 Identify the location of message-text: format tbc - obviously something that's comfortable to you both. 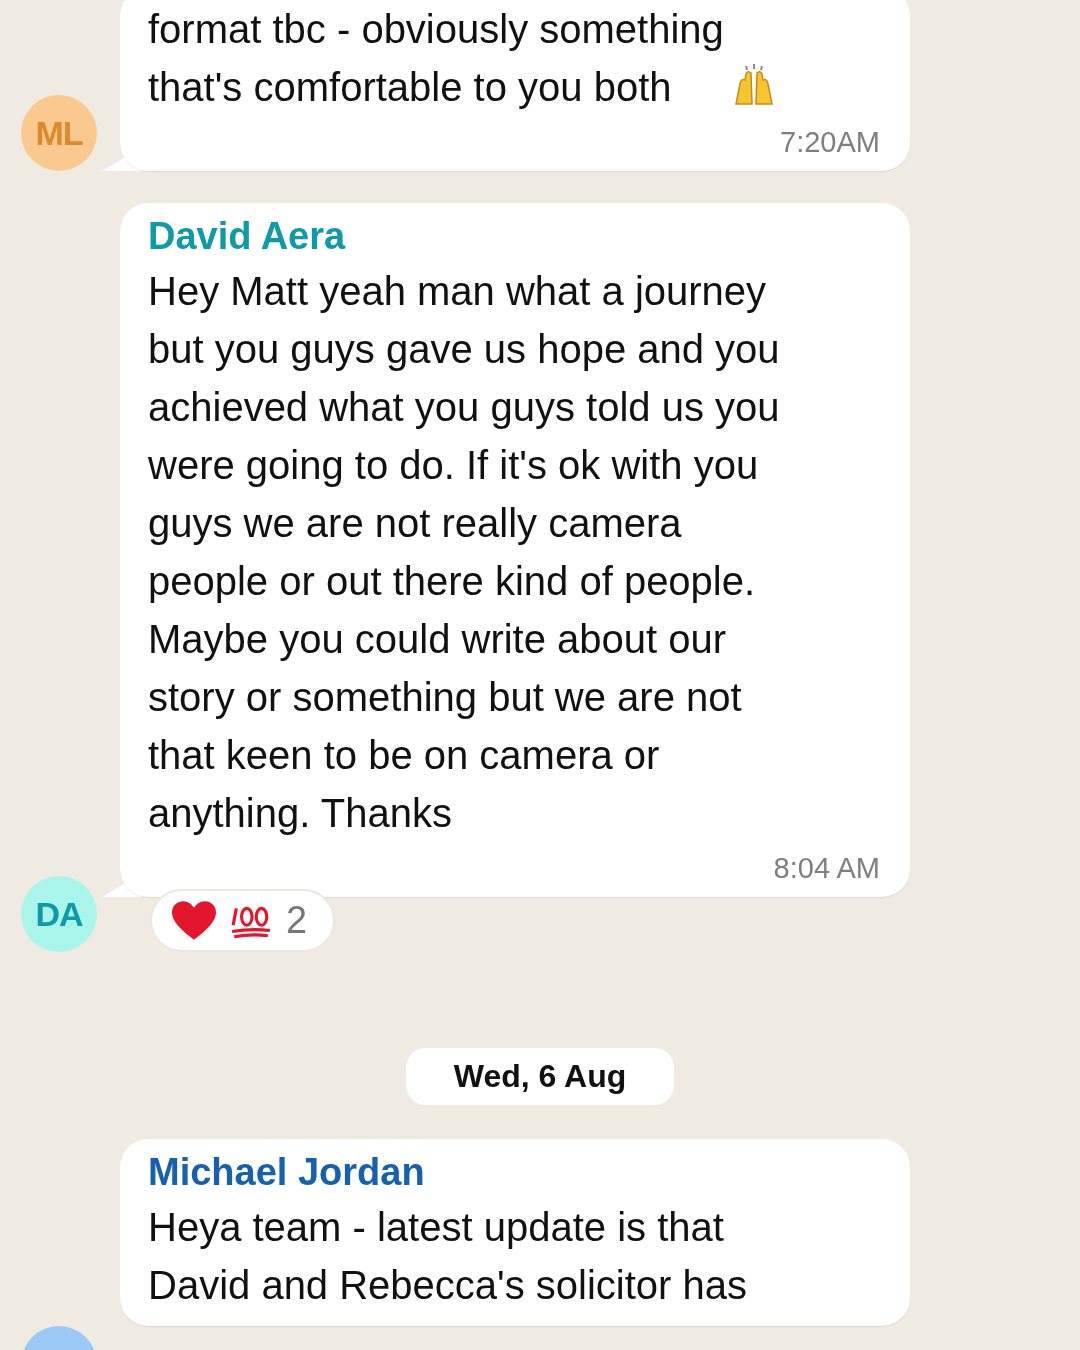
(436, 58).